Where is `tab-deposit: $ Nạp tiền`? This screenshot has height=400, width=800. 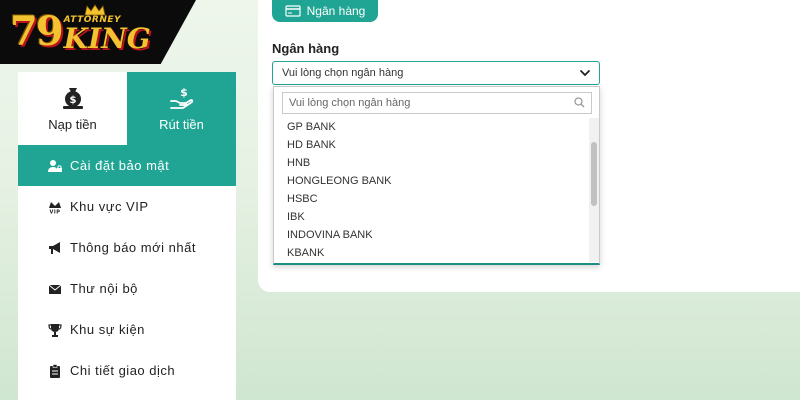 tab-deposit: $ Nạp tiền is located at coordinates (72, 108).